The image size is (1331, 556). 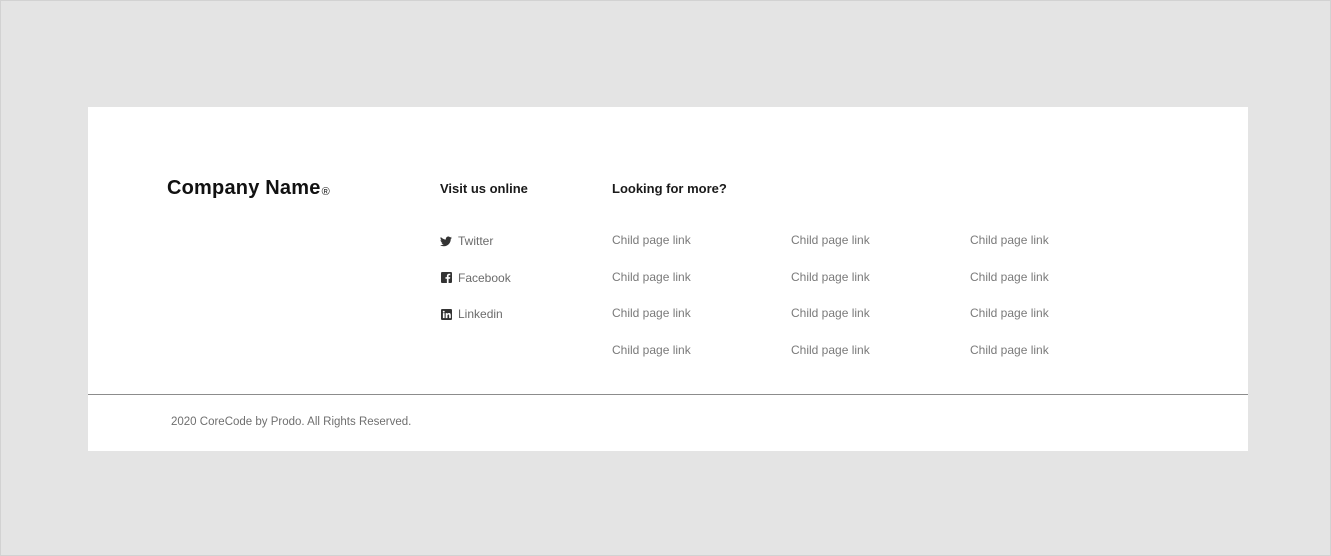 What do you see at coordinates (669, 188) in the screenshot?
I see `links-heading: Looking for more?` at bounding box center [669, 188].